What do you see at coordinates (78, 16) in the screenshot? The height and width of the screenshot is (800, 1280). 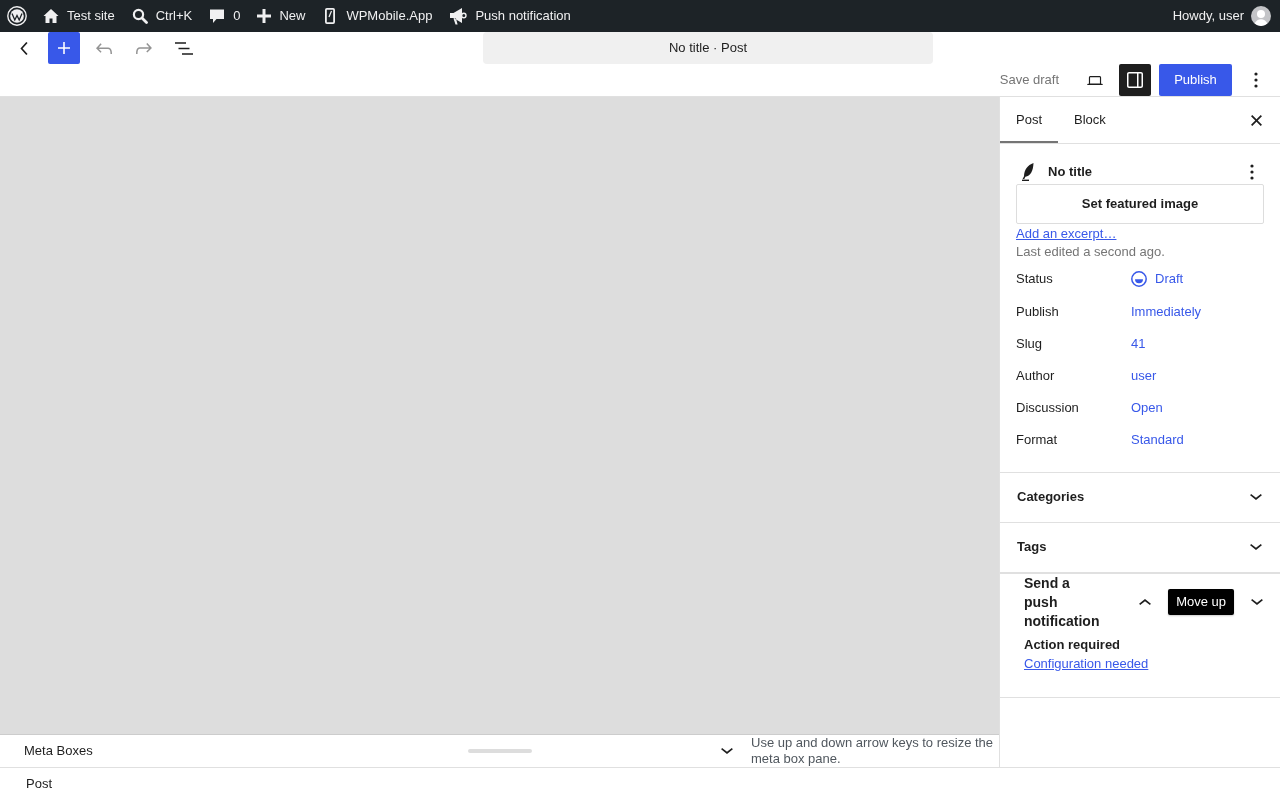 I see `site-link: Test site` at bounding box center [78, 16].